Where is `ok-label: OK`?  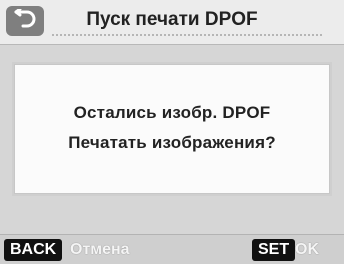
ok-label: OK is located at coordinates (307, 250).